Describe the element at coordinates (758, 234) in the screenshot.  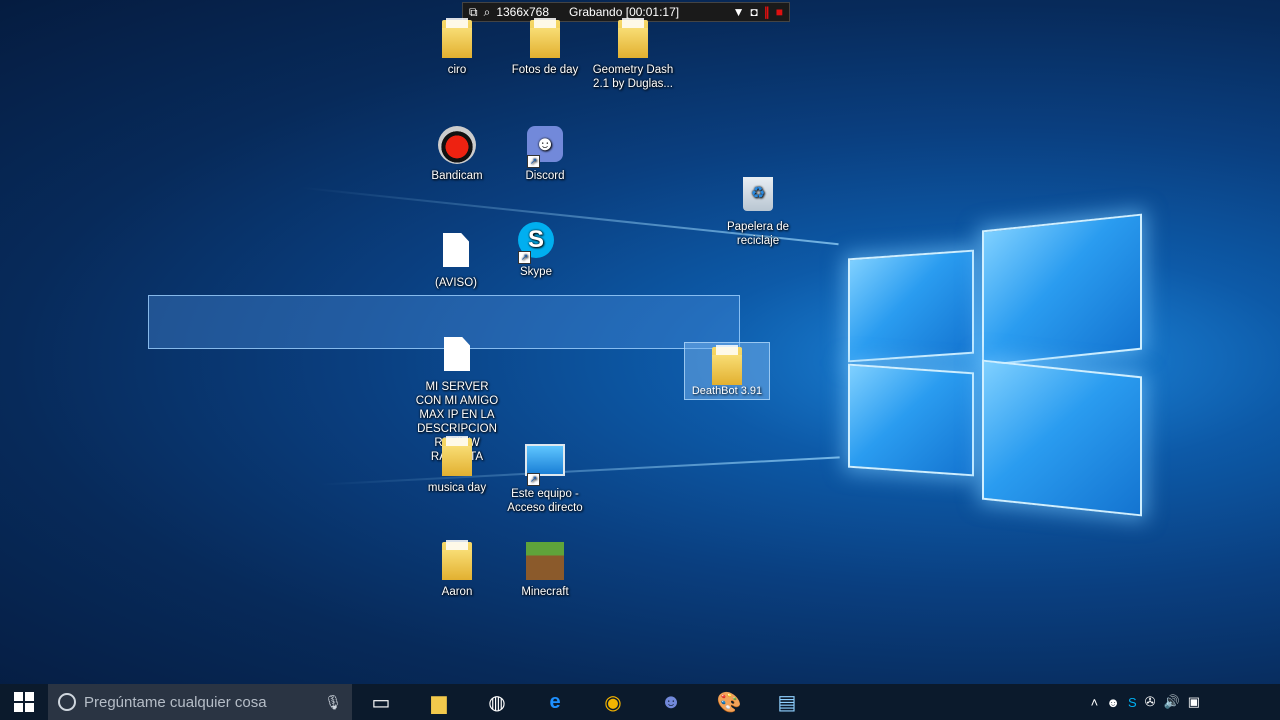
I see `desktop-icon-label: Papelera de reciclaje` at that location.